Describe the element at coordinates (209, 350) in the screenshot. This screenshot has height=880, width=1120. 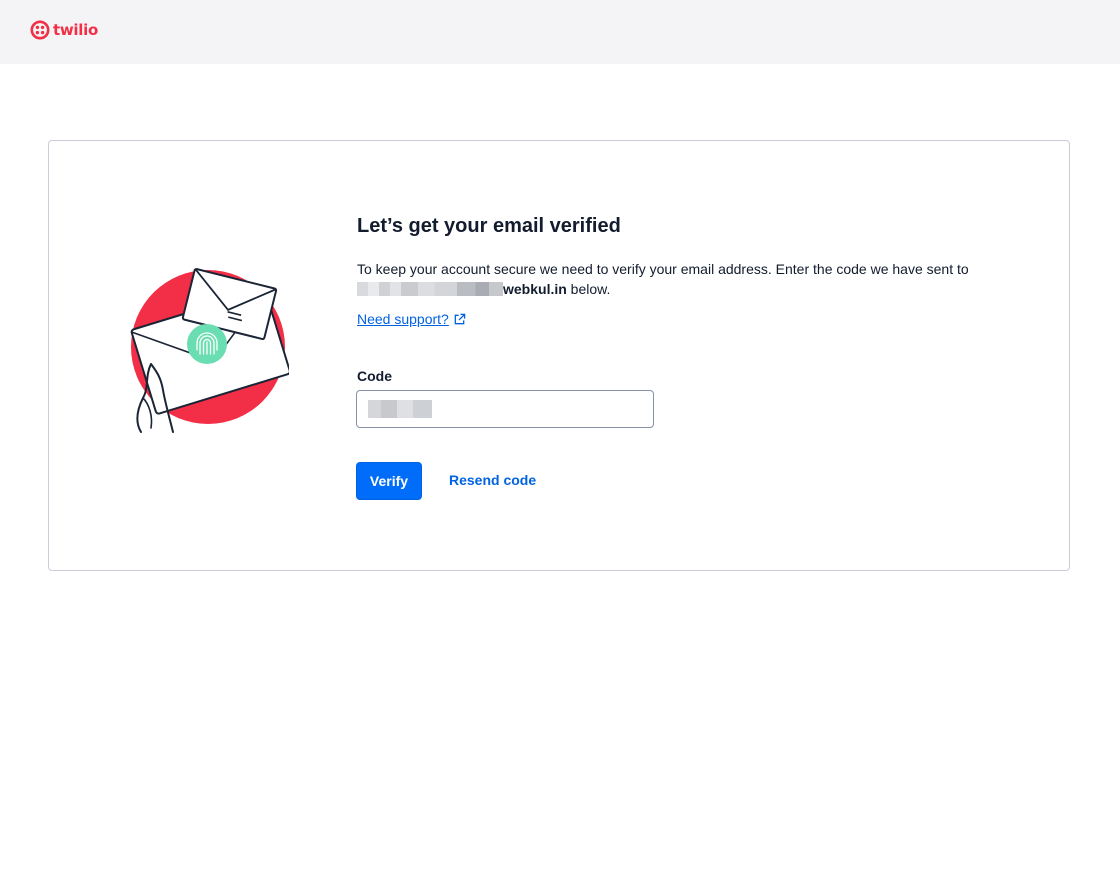
I see `envelope-fingerprint-illustration-icon` at that location.